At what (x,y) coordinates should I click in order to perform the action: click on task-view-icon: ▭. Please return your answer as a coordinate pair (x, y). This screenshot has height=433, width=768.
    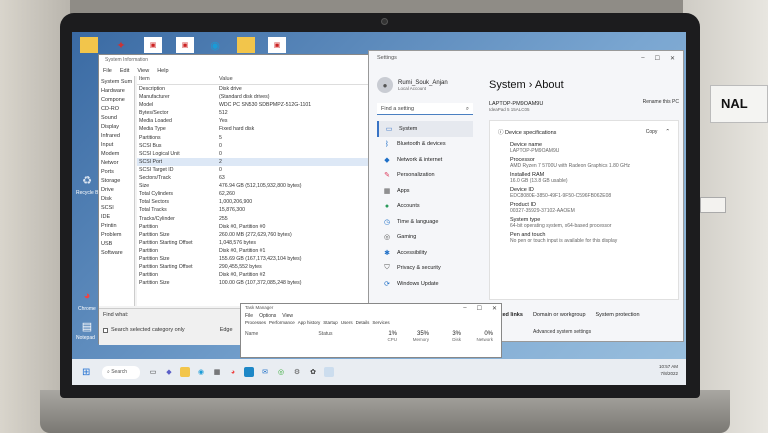
    Looking at the image, I should click on (153, 372).